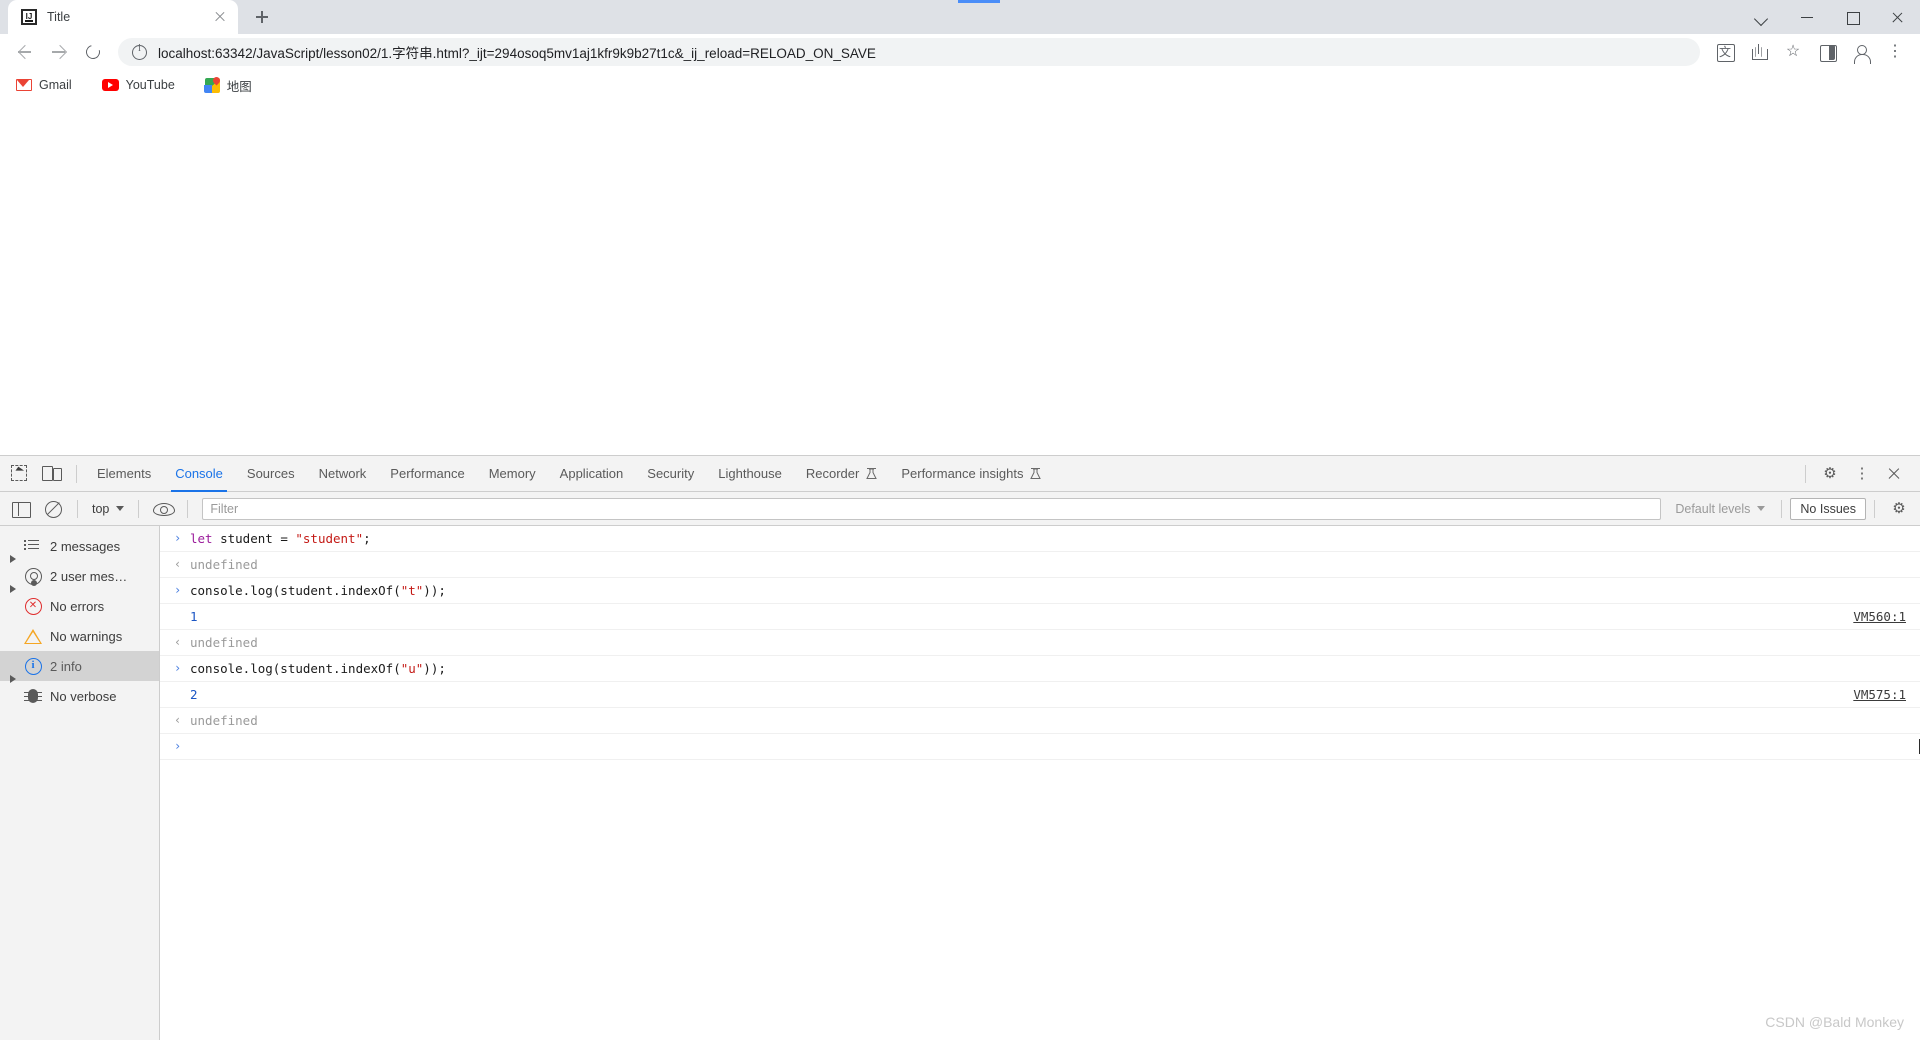 The width and height of the screenshot is (1920, 1040). I want to click on chrome-menu-icon: ⋮, so click(1895, 52).